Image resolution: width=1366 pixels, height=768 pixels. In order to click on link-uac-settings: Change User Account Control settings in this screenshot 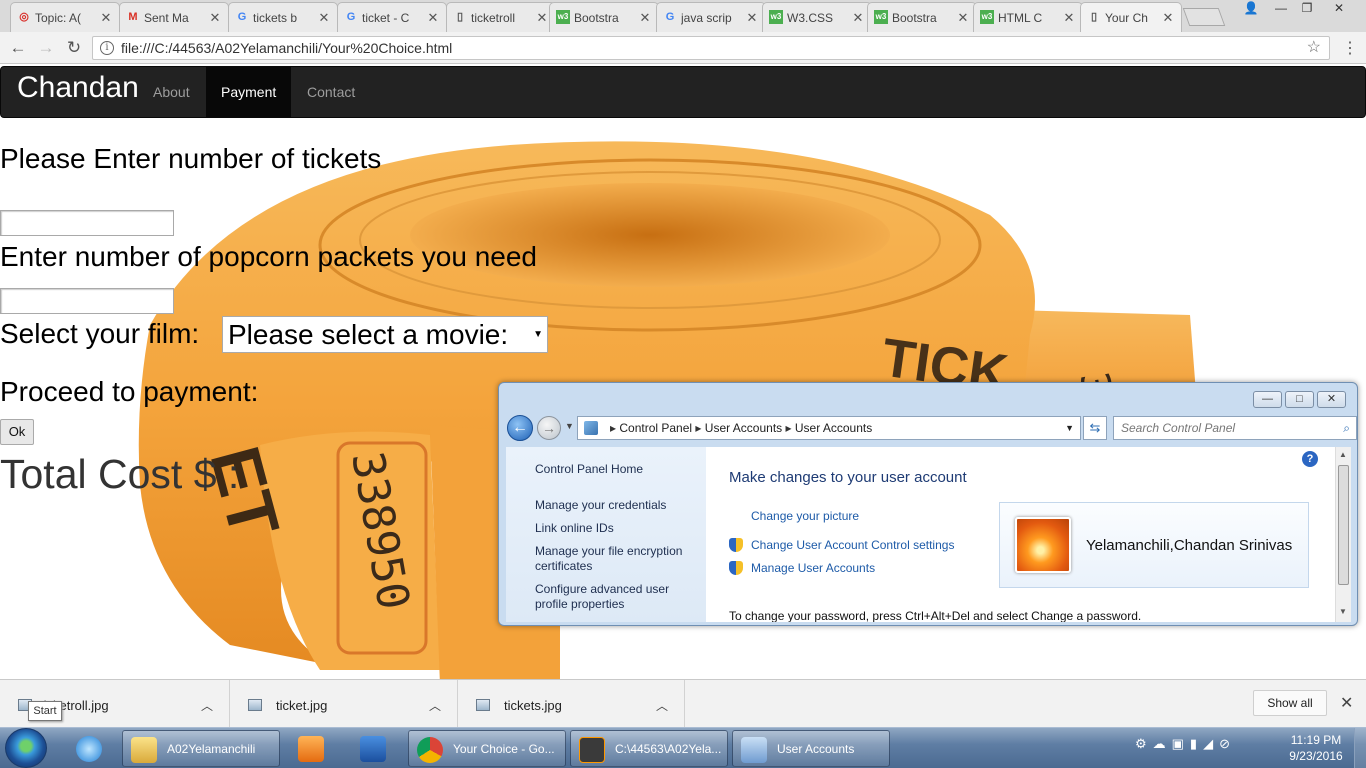, I will do `click(852, 545)`.